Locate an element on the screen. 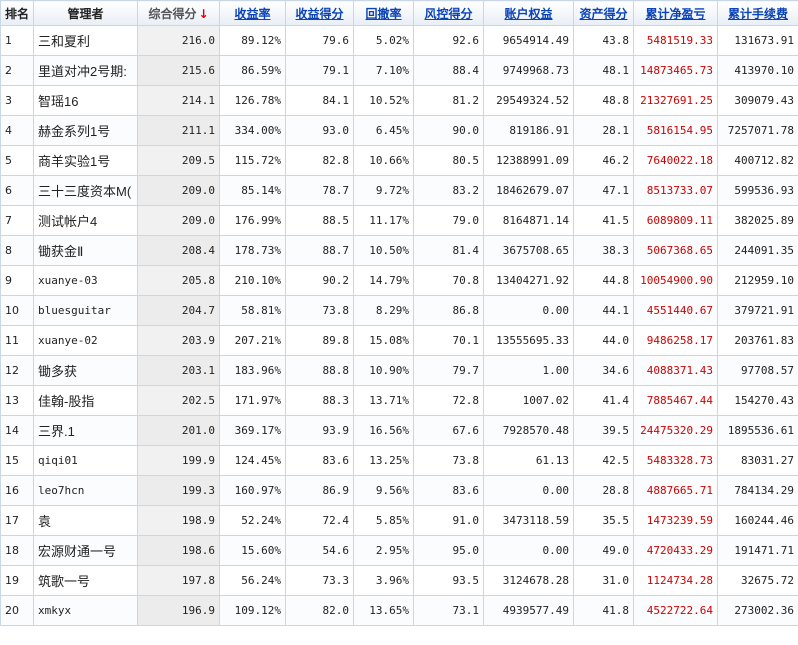 Image resolution: width=798 pixels, height=645 pixels. risk-score-cell: 93.5 is located at coordinates (448, 580).